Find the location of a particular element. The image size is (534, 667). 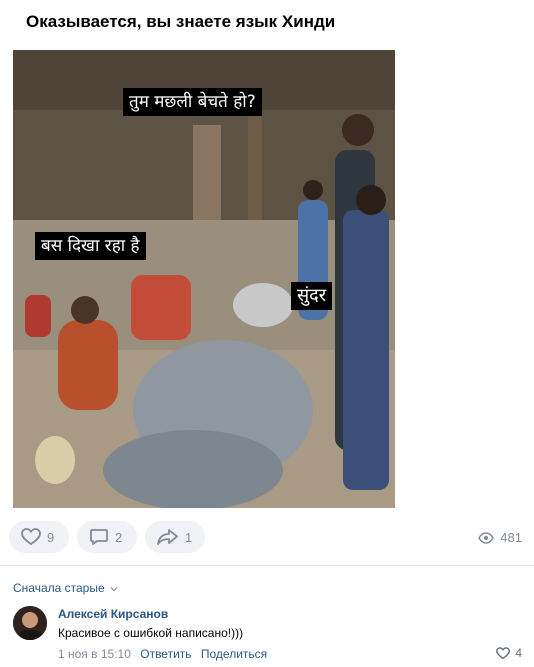

eye-icon is located at coordinates (486, 537).